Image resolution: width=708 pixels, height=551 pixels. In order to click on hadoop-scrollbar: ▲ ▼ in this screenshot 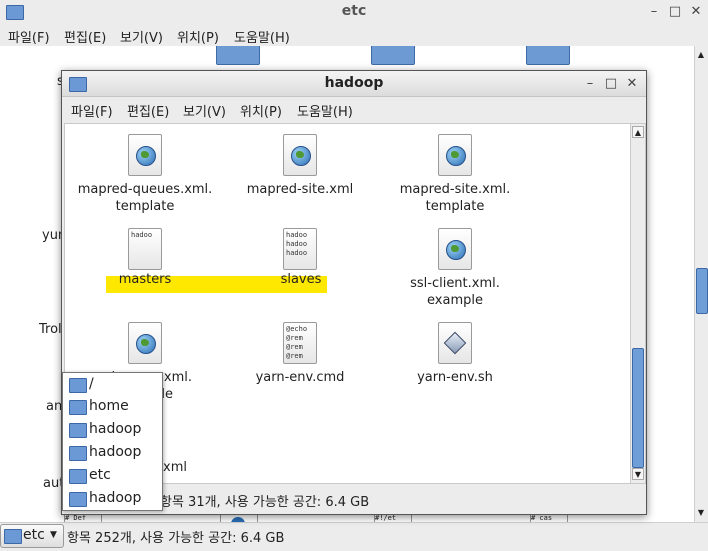, I will do `click(638, 303)`.